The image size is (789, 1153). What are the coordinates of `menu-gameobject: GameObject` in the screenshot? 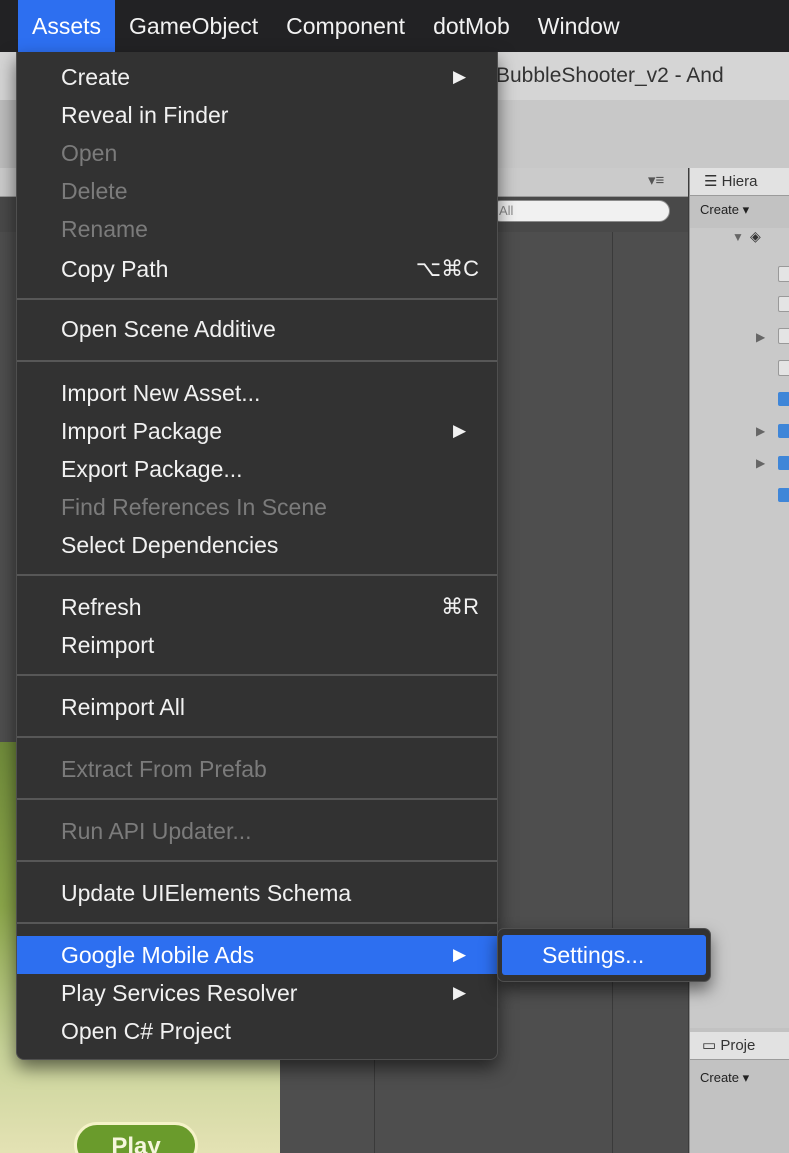 It's located at (193, 26).